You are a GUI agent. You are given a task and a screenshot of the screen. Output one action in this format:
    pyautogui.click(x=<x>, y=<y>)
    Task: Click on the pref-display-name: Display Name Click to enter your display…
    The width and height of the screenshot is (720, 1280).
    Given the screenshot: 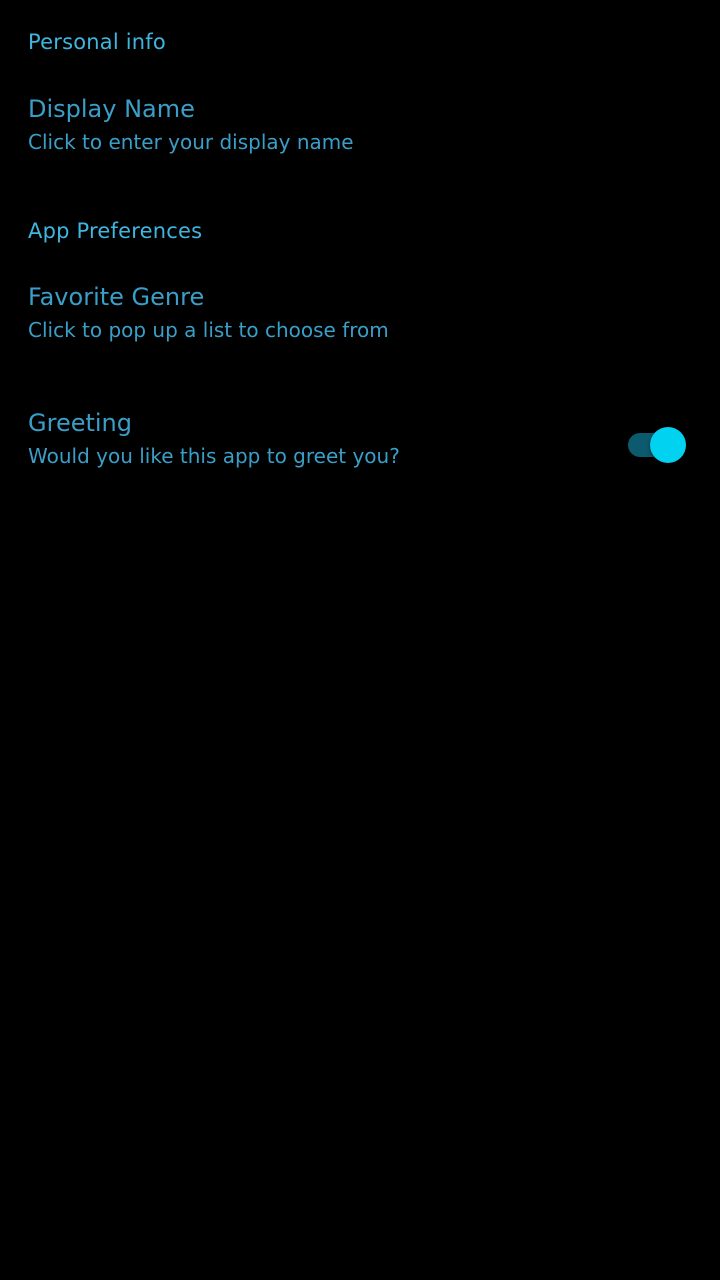 What is the action you would take?
    pyautogui.click(x=360, y=125)
    